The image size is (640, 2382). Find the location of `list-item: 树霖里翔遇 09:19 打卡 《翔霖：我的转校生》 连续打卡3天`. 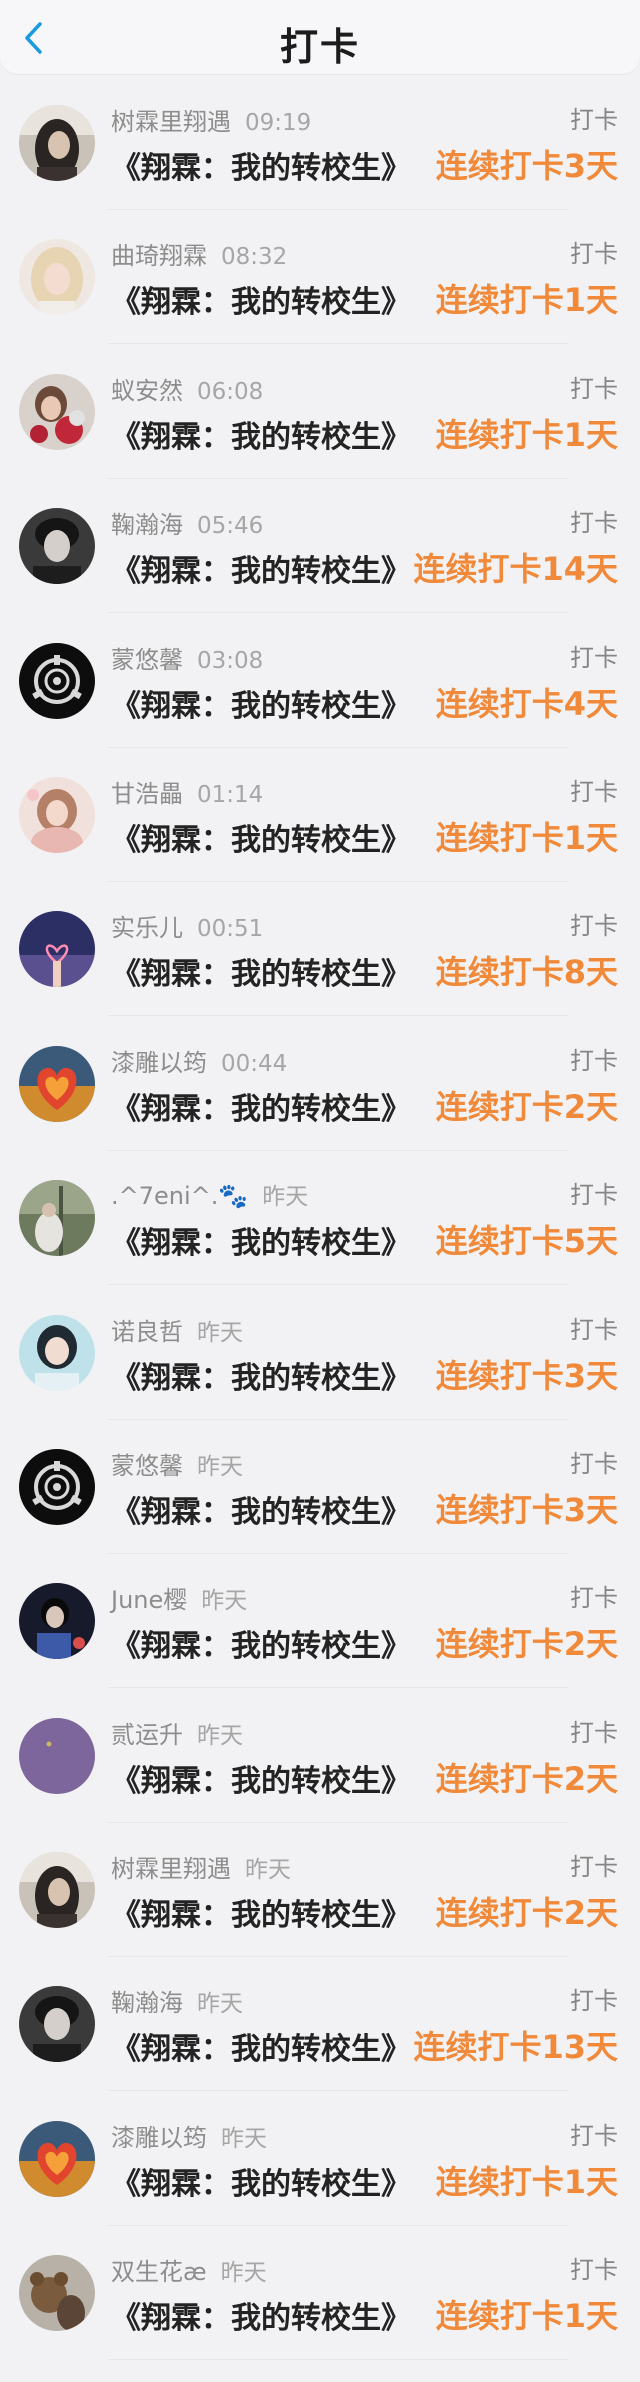

list-item: 树霖里翔遇 09:19 打卡 《翔霖：我的转校生》 连续打卡3天 is located at coordinates (320, 164).